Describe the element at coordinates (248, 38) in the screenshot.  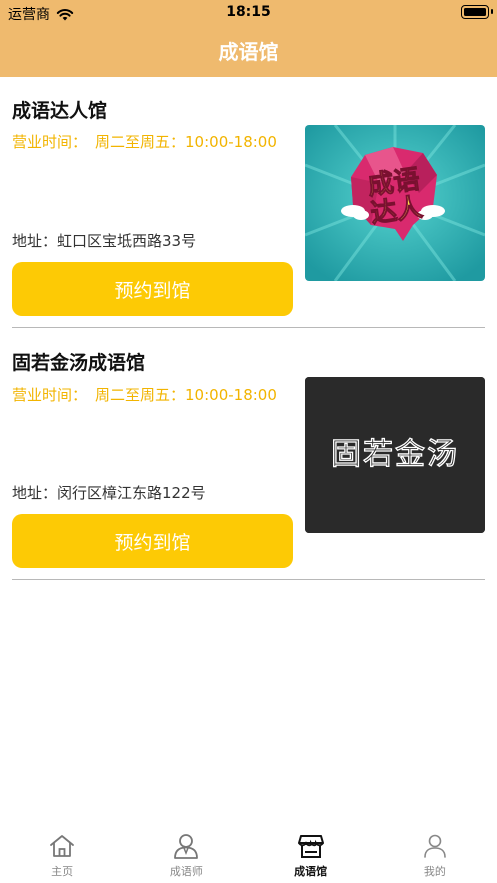
I see `app-header: 运营商 18:15 成语馆` at that location.